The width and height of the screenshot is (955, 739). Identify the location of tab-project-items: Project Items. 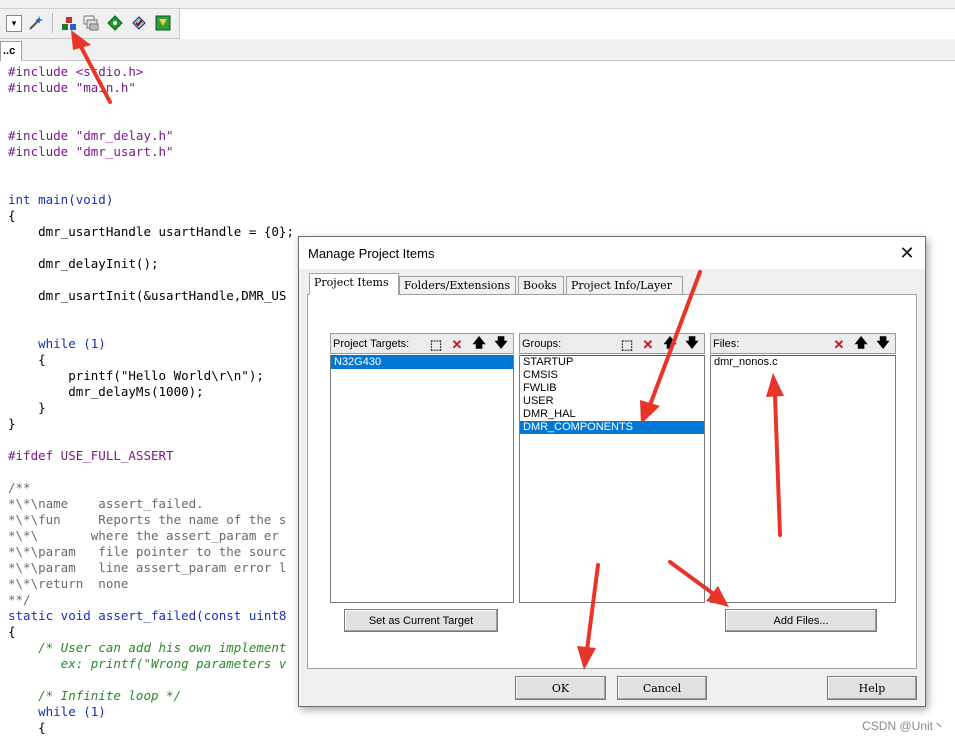
(354, 284).